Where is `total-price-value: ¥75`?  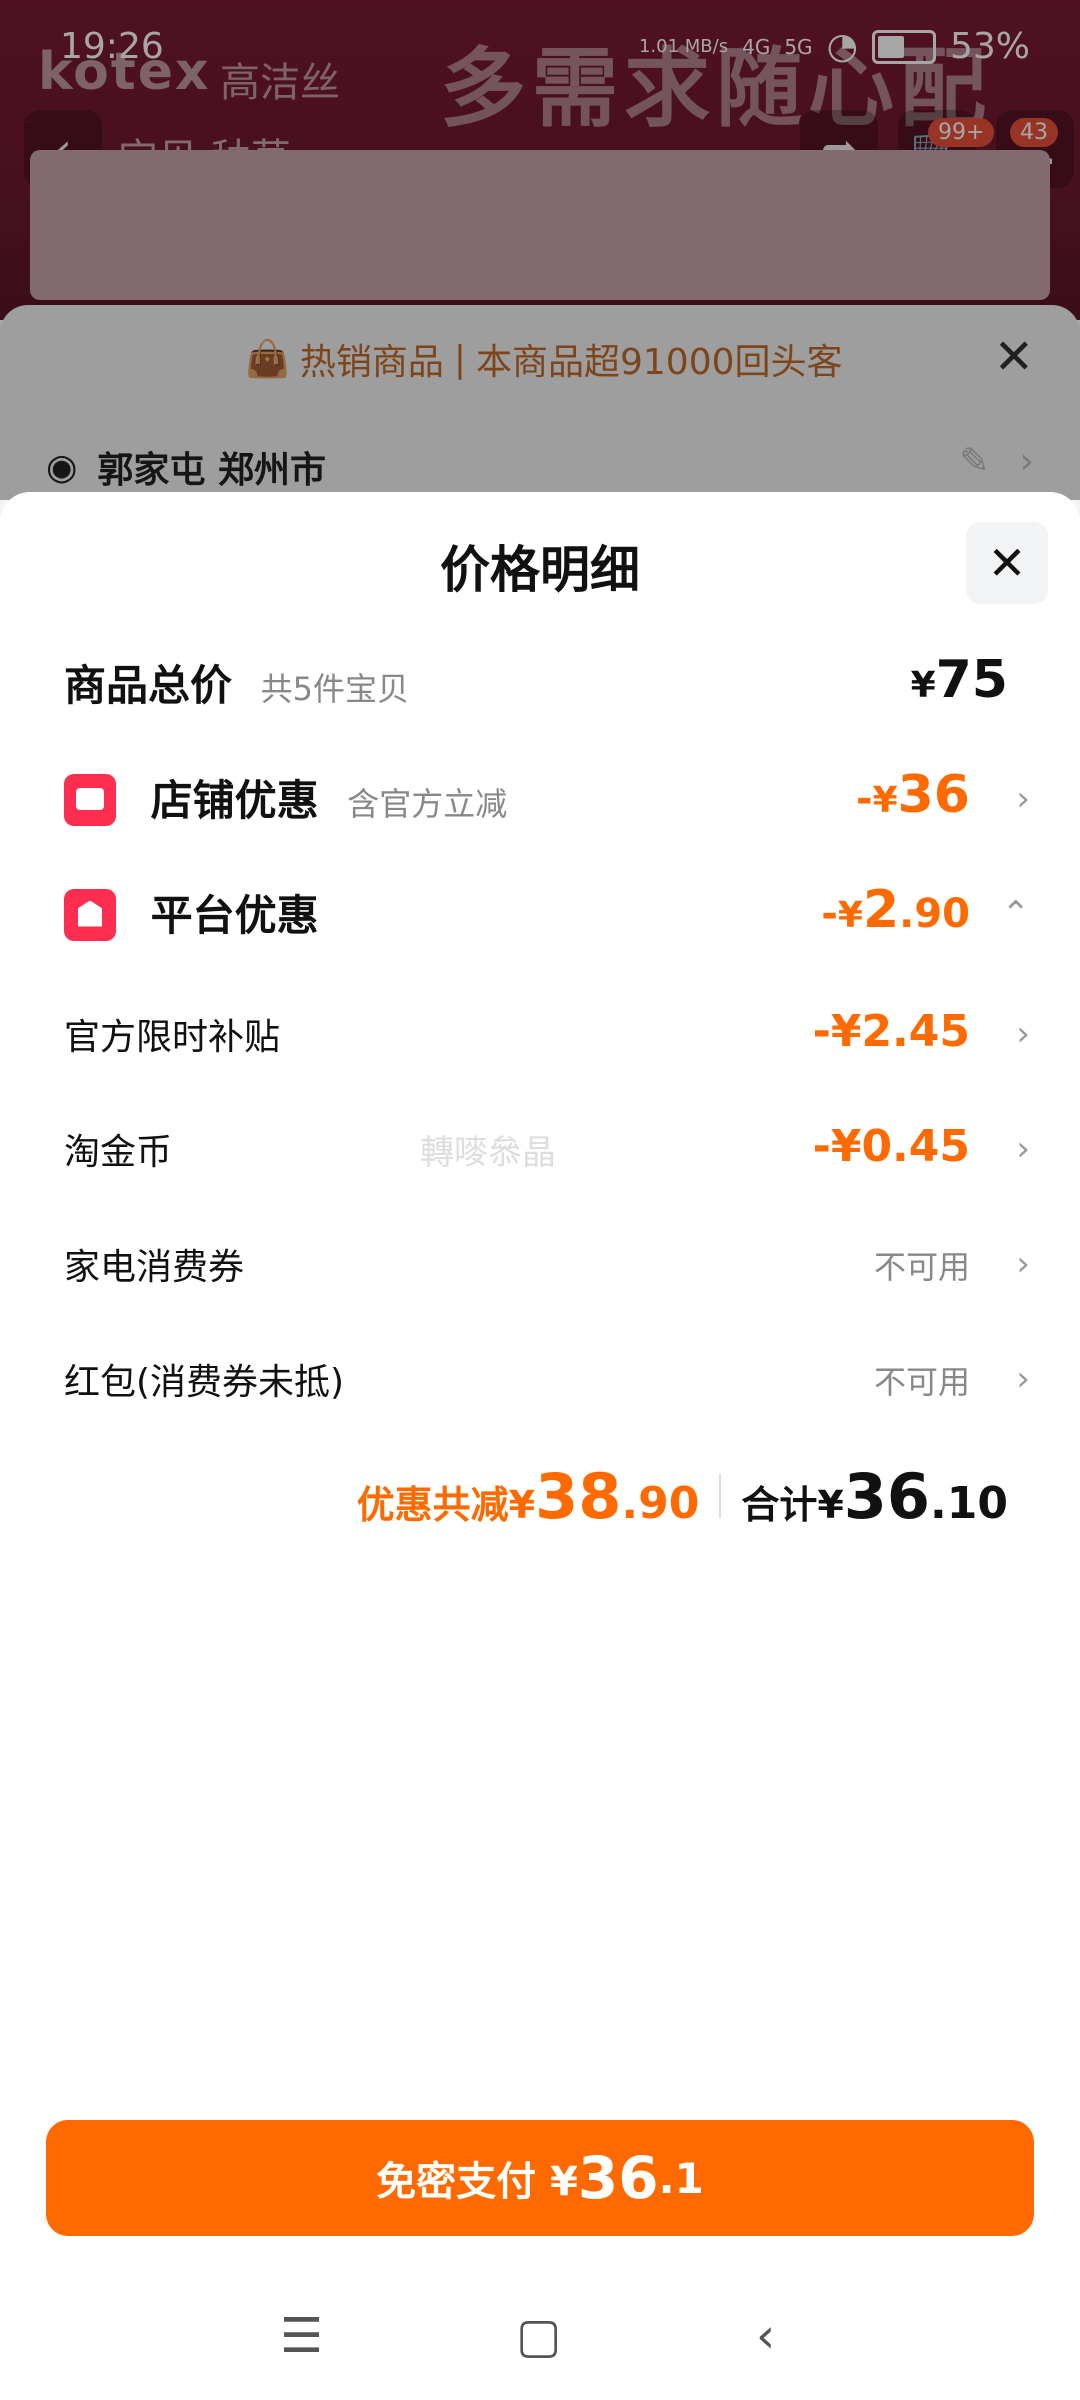
total-price-value: ¥75 is located at coordinates (959, 680).